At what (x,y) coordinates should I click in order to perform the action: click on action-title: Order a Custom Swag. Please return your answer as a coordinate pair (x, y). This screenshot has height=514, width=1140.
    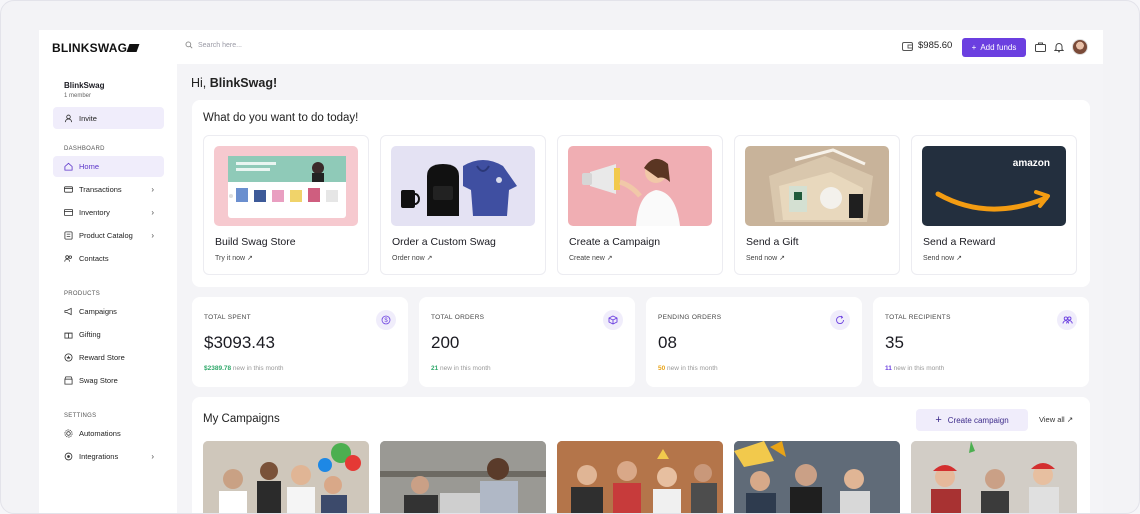
    Looking at the image, I should click on (444, 242).